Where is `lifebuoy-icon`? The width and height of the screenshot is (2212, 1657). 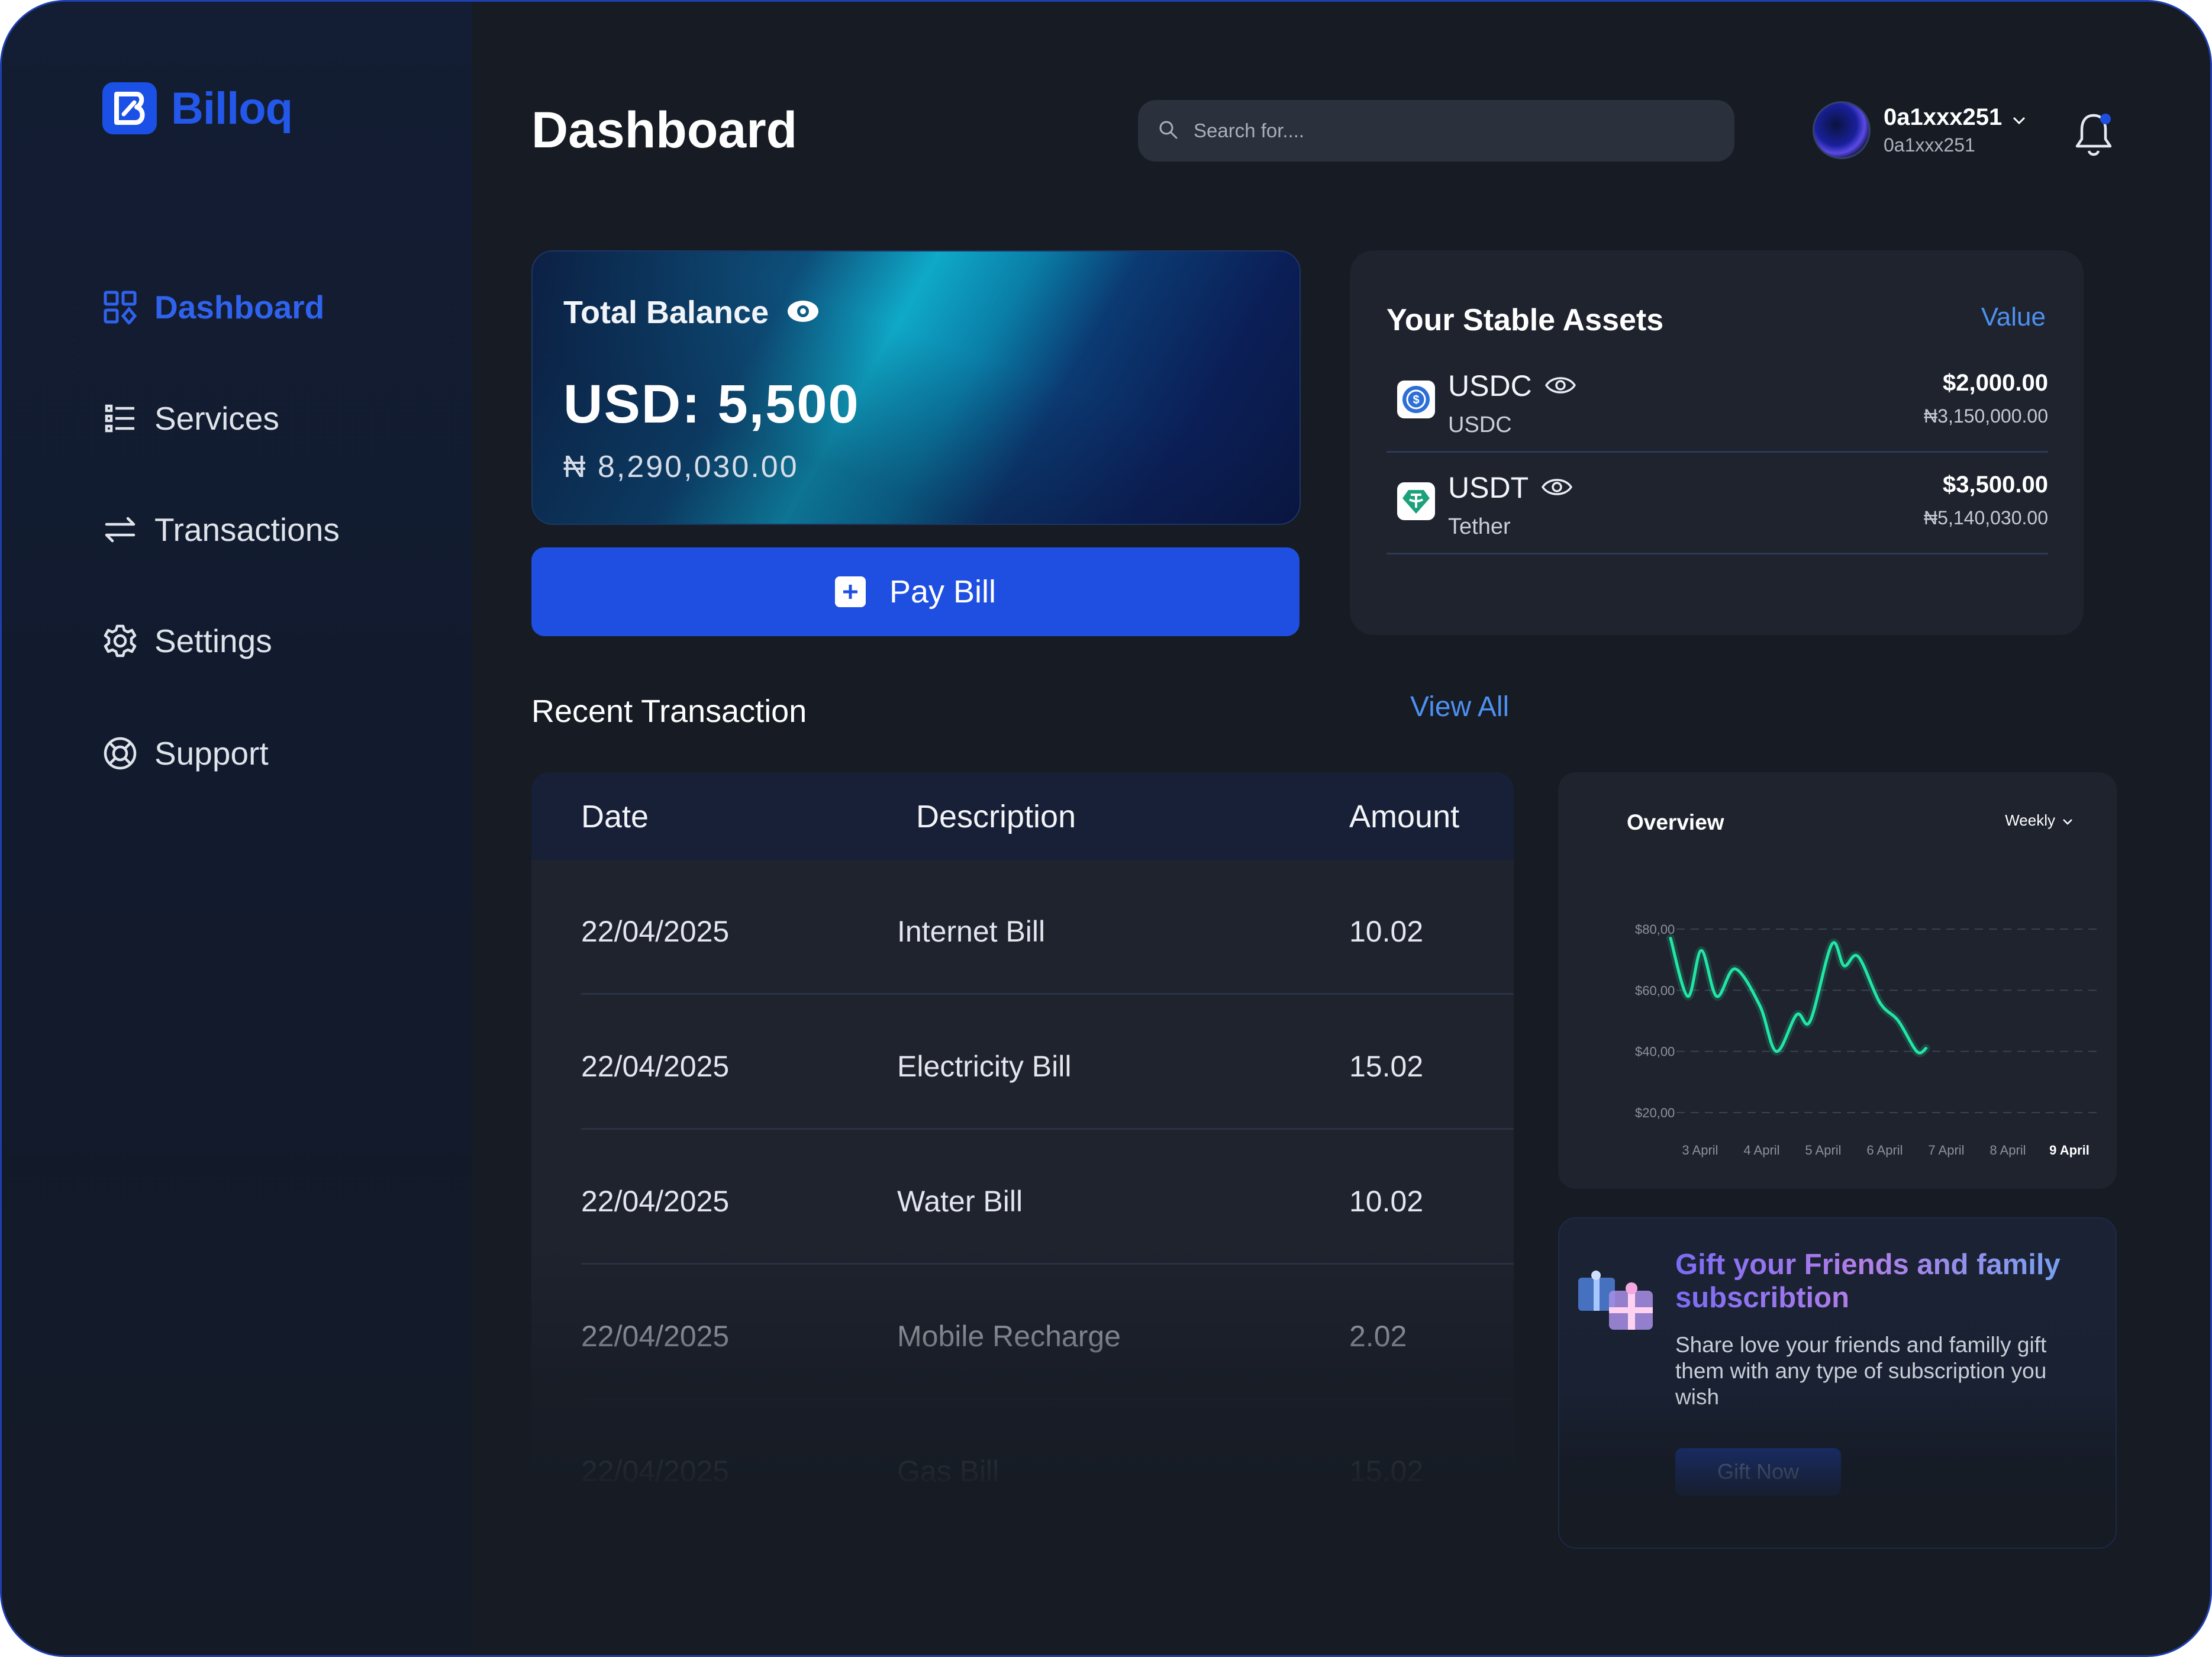 lifebuoy-icon is located at coordinates (120, 753).